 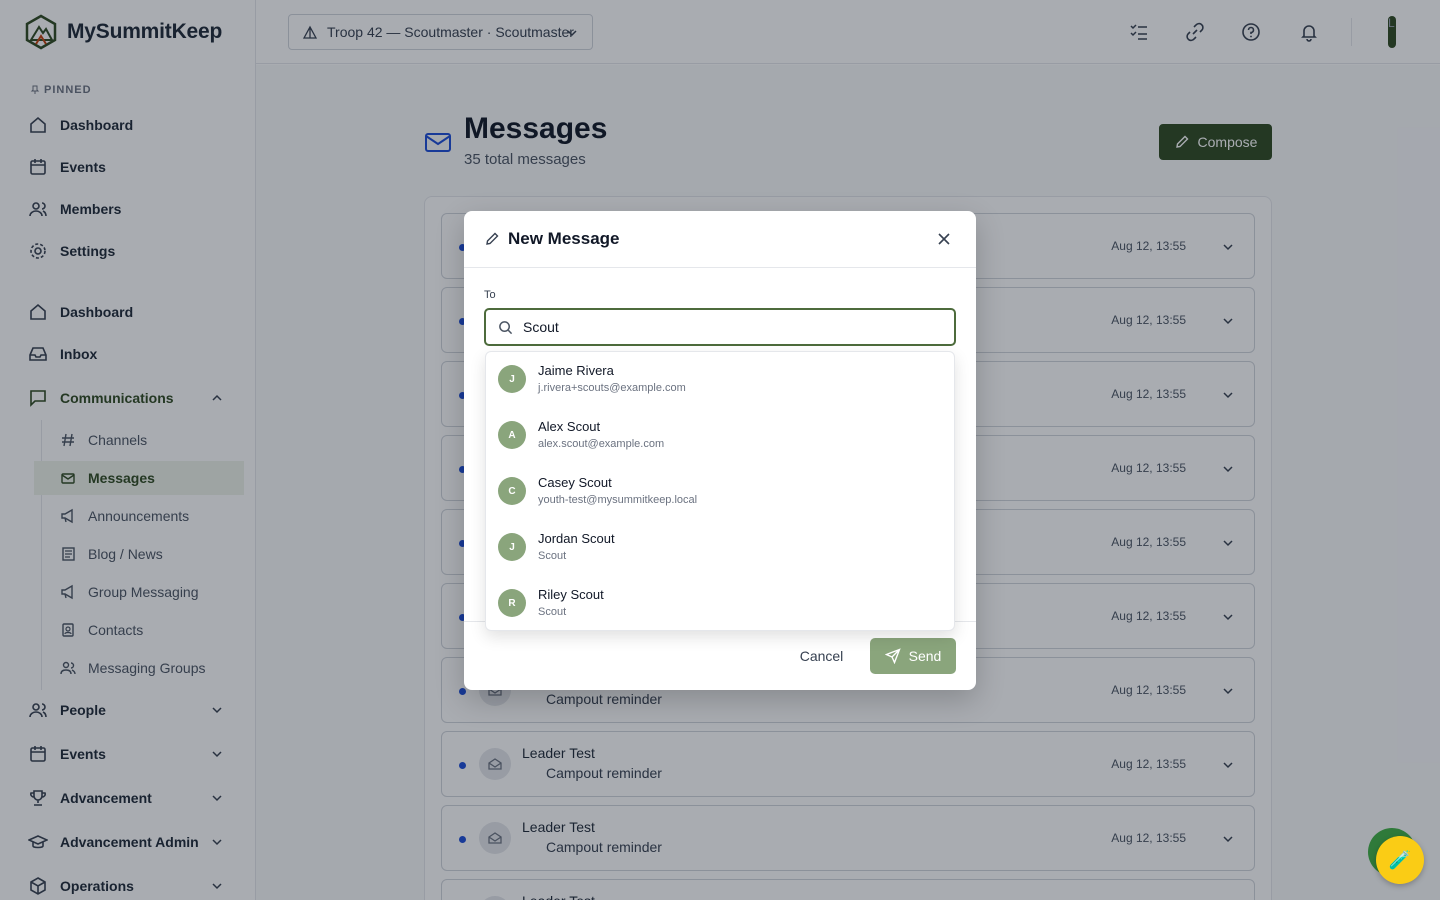 I want to click on recipient-detail: youth-test@mysummitkeep.local, so click(x=618, y=500).